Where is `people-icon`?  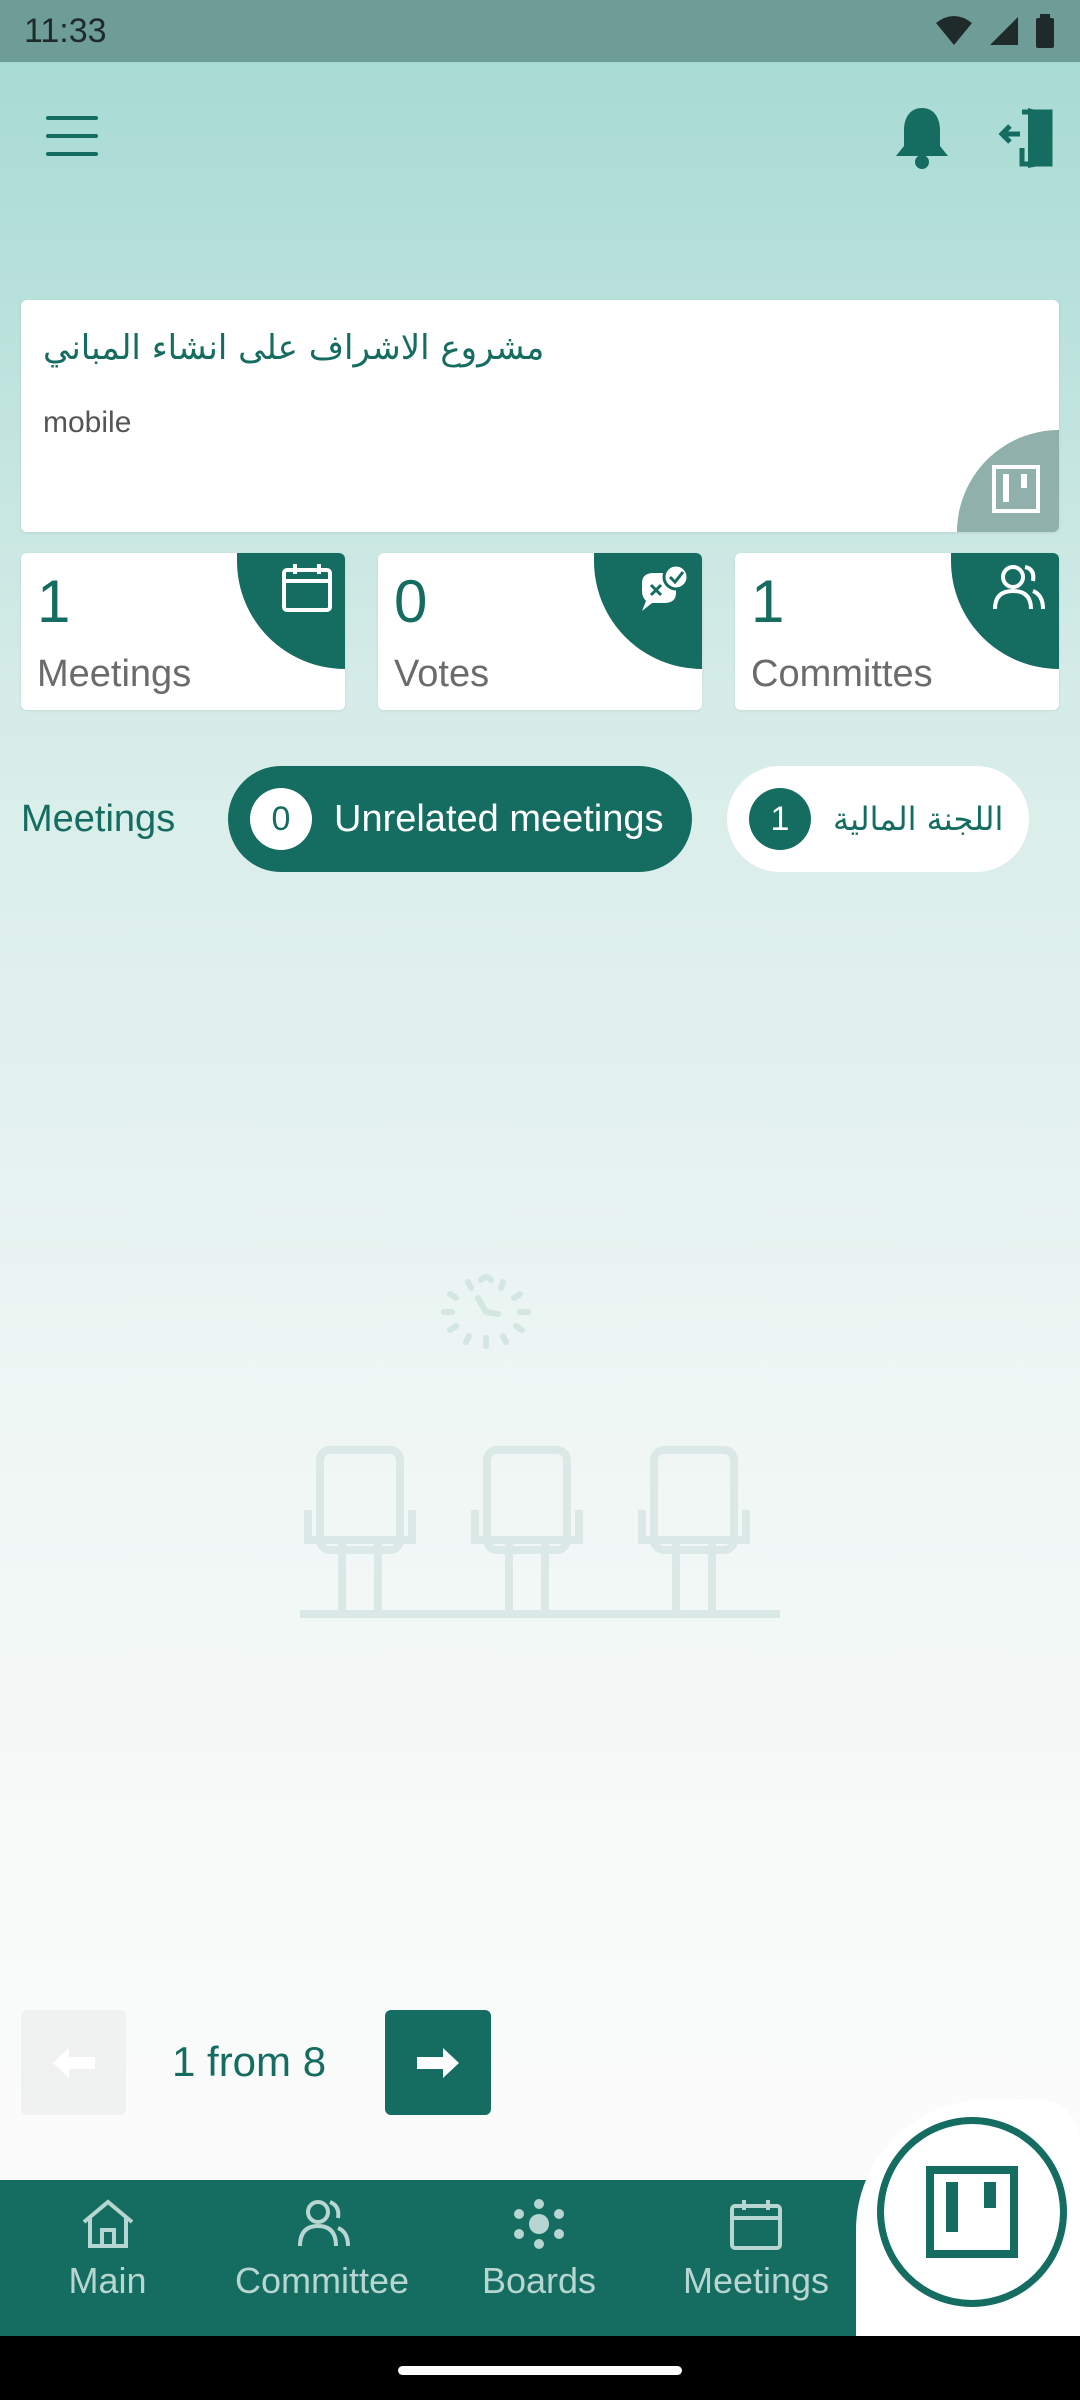
people-icon is located at coordinates (1019, 587).